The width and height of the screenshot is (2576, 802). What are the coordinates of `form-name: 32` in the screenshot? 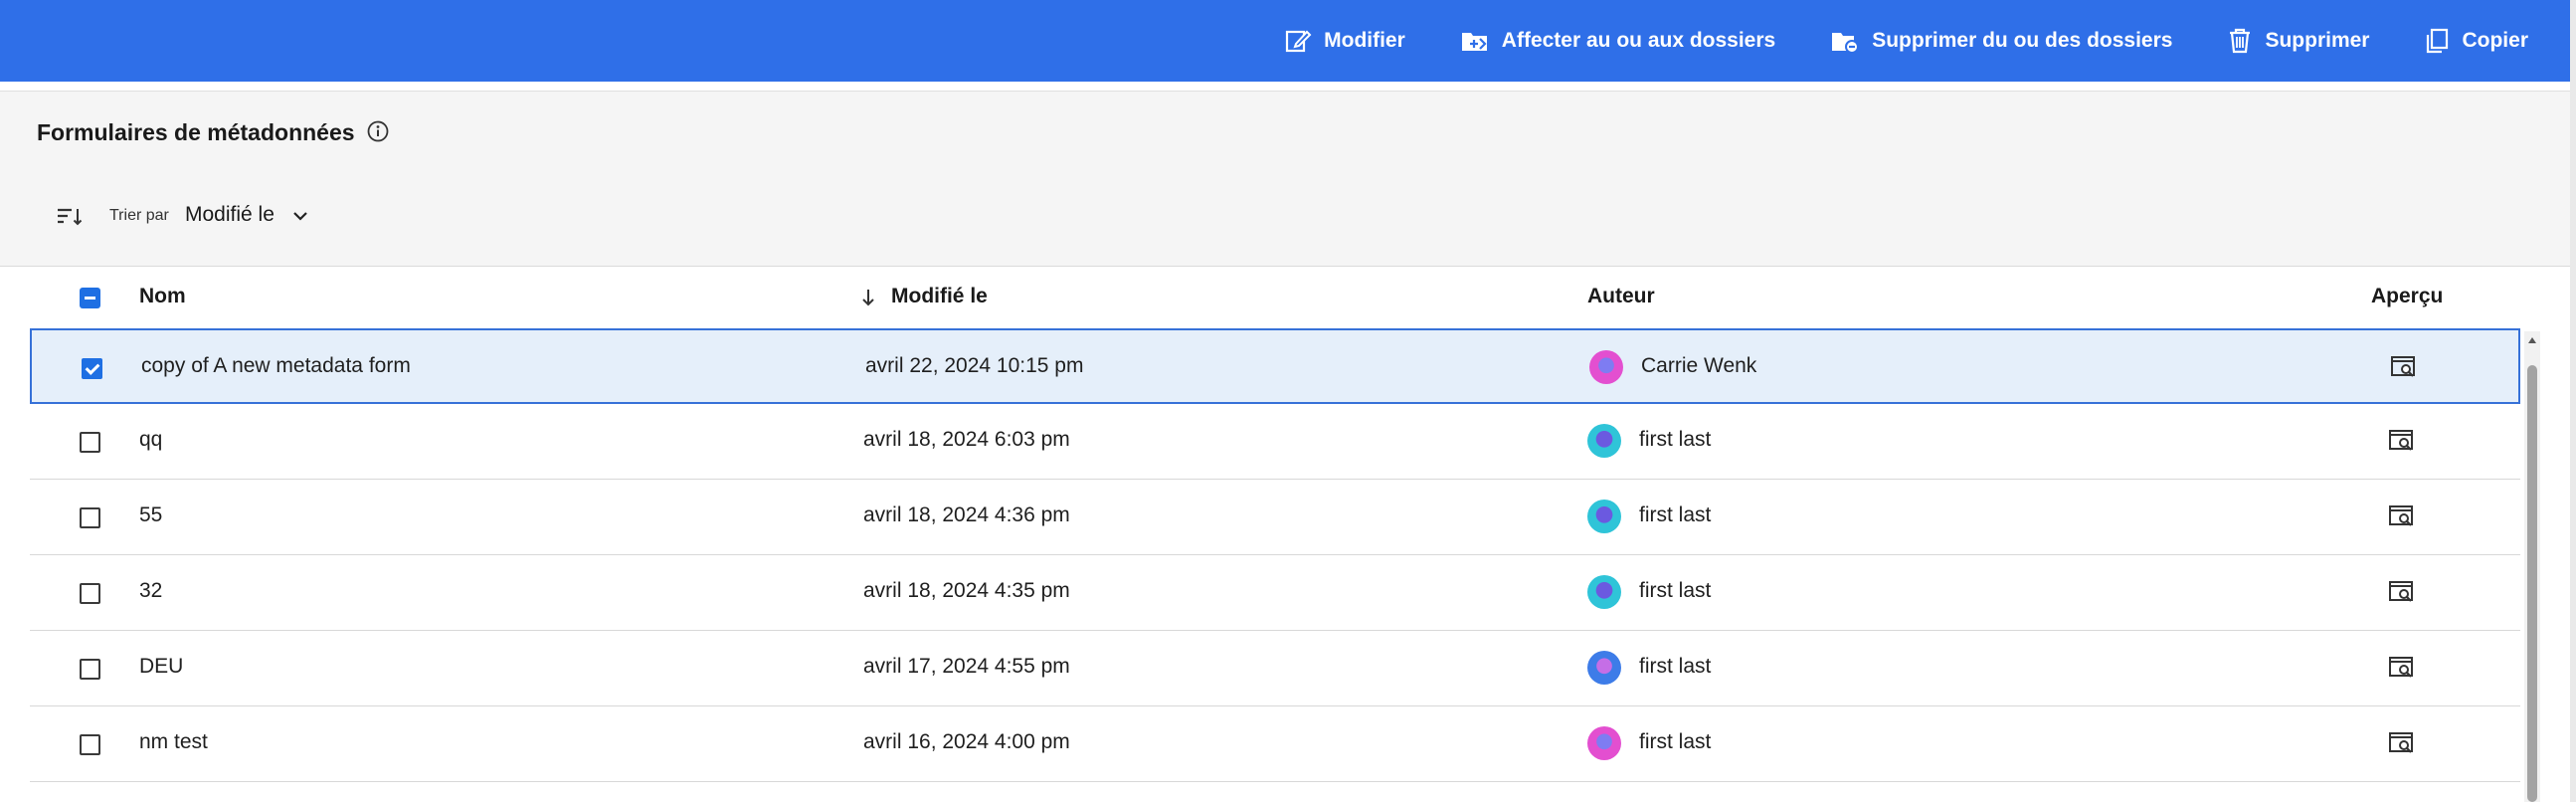 It's located at (150, 591).